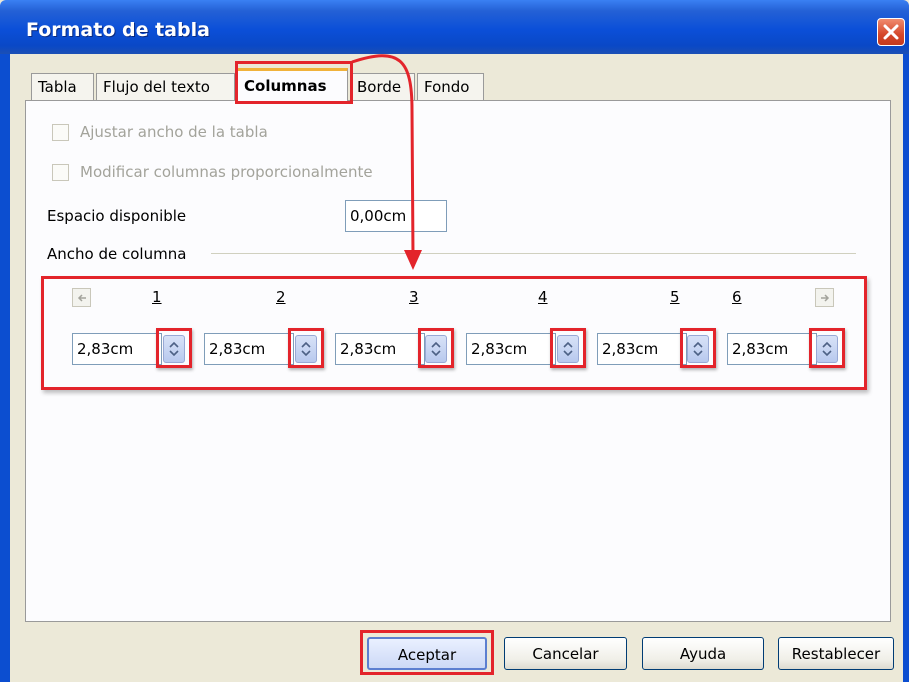 Image resolution: width=909 pixels, height=682 pixels. I want to click on column-4-width-field: 2,83cm, so click(511, 349).